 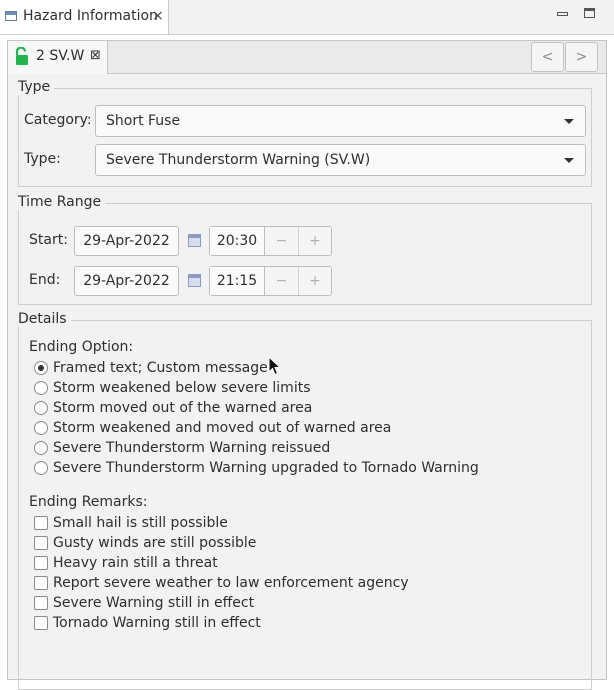 I want to click on ending-remark-label: Small hail is still possible, so click(x=140, y=523).